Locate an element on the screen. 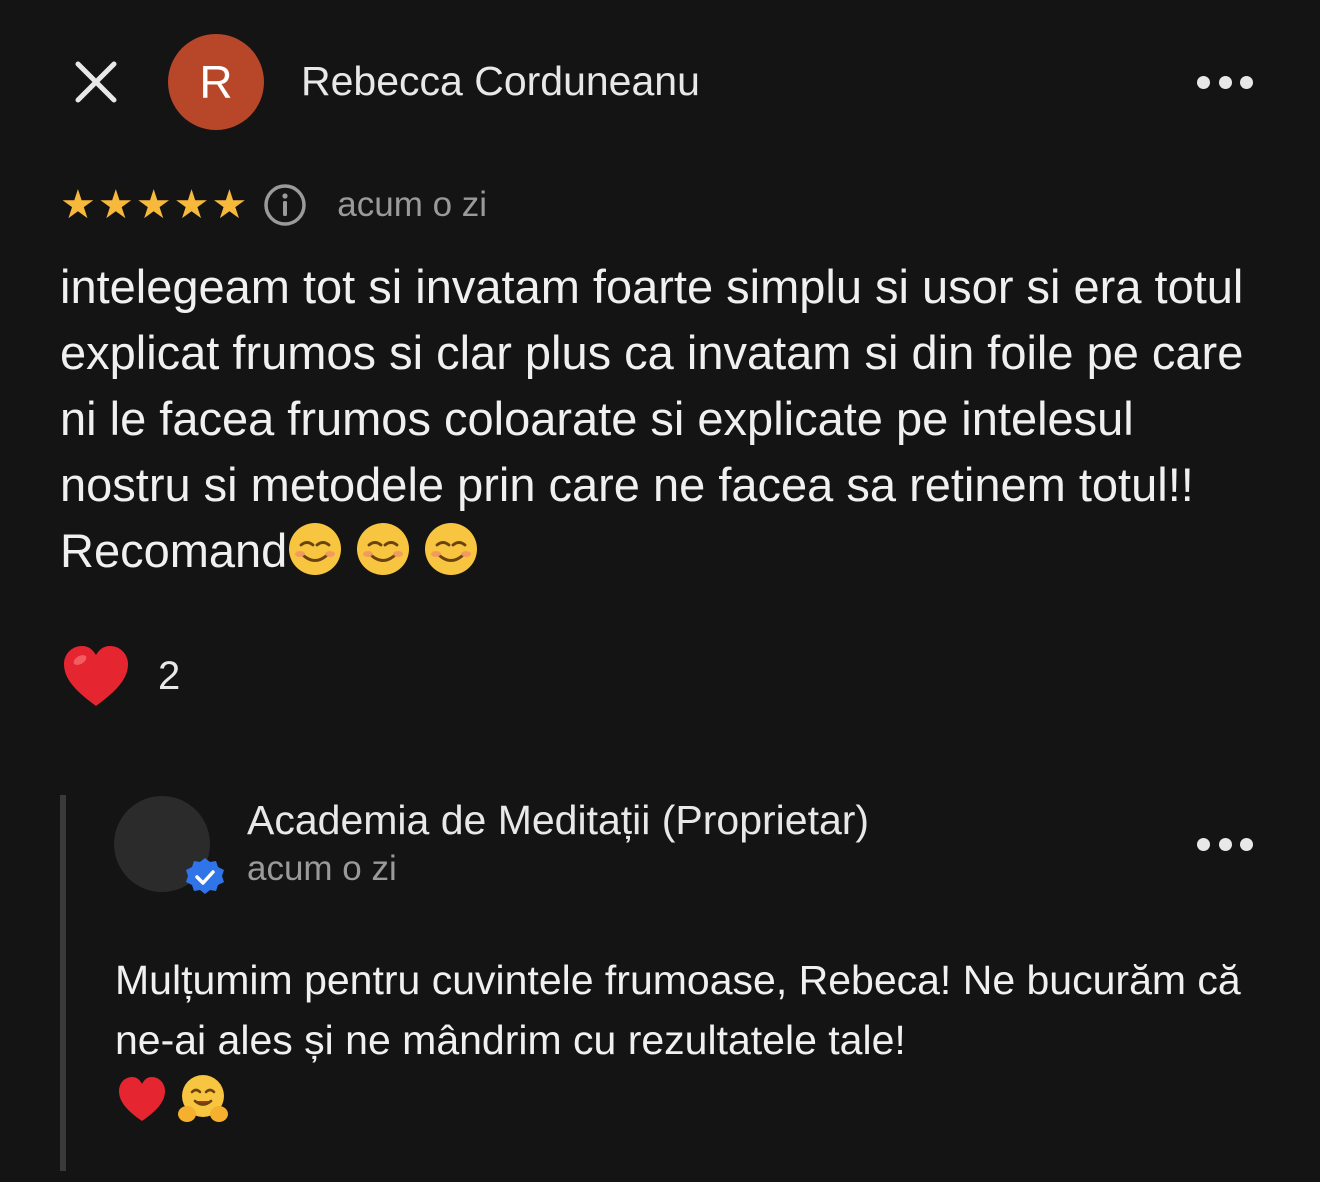 Image resolution: width=1320 pixels, height=1182 pixels. reaction-button: 2 is located at coordinates (120, 676).